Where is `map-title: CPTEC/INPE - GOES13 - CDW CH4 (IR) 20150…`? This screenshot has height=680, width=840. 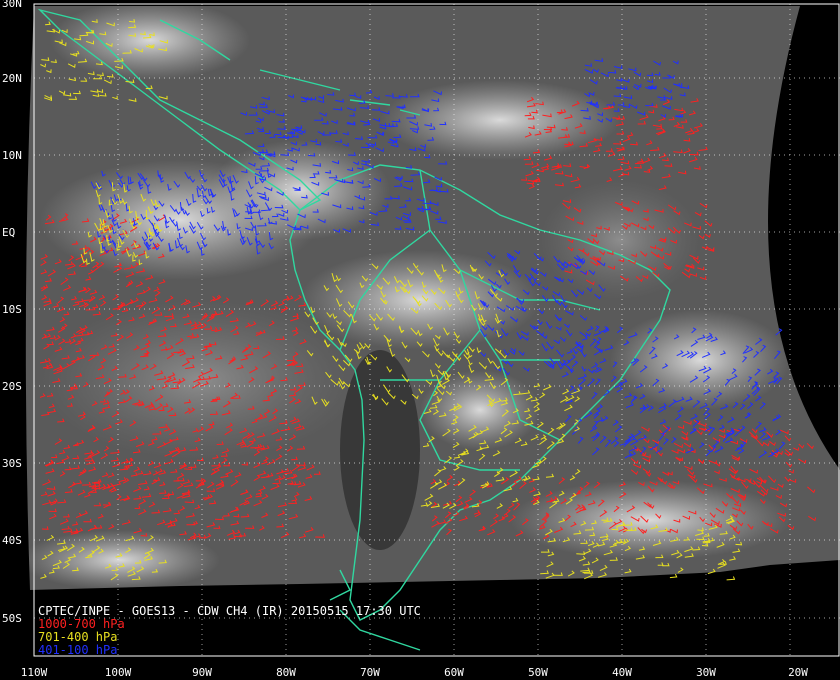
map-title: CPTEC/INPE - GOES13 - CDW CH4 (IR) 20150… is located at coordinates (229, 611).